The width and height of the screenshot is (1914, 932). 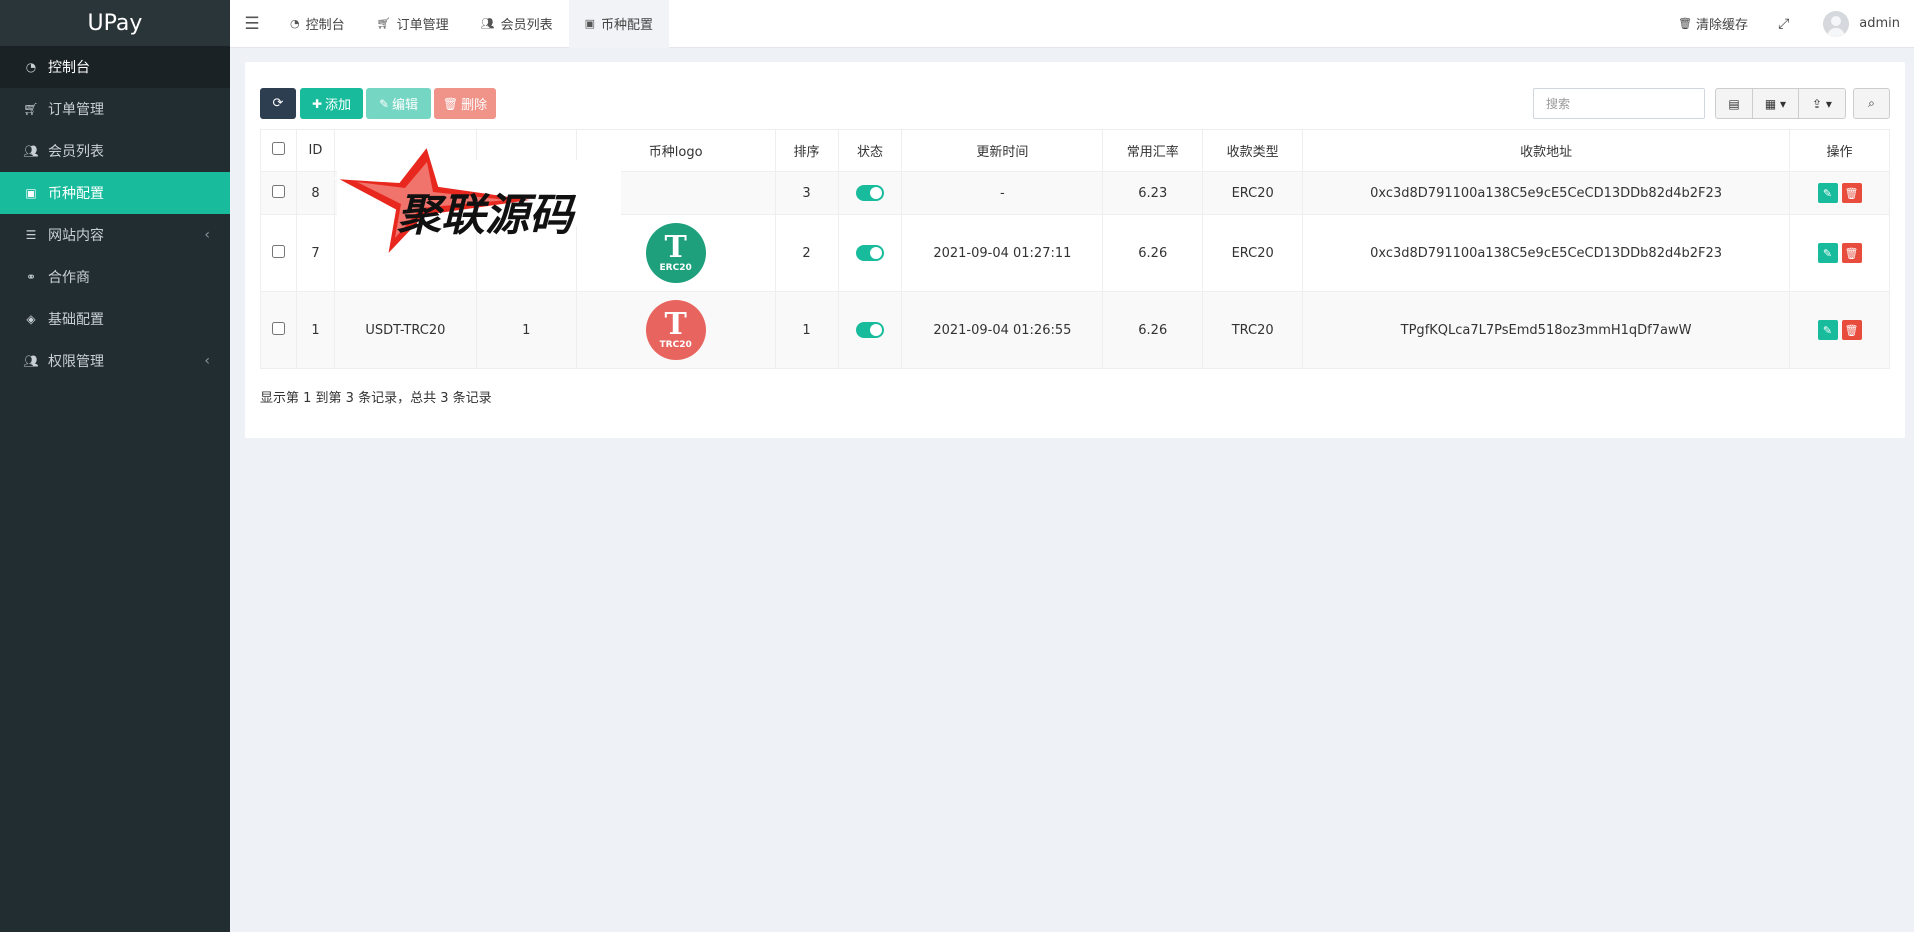 What do you see at coordinates (76, 236) in the screenshot?
I see `sidebar-item-label: 网站内容` at bounding box center [76, 236].